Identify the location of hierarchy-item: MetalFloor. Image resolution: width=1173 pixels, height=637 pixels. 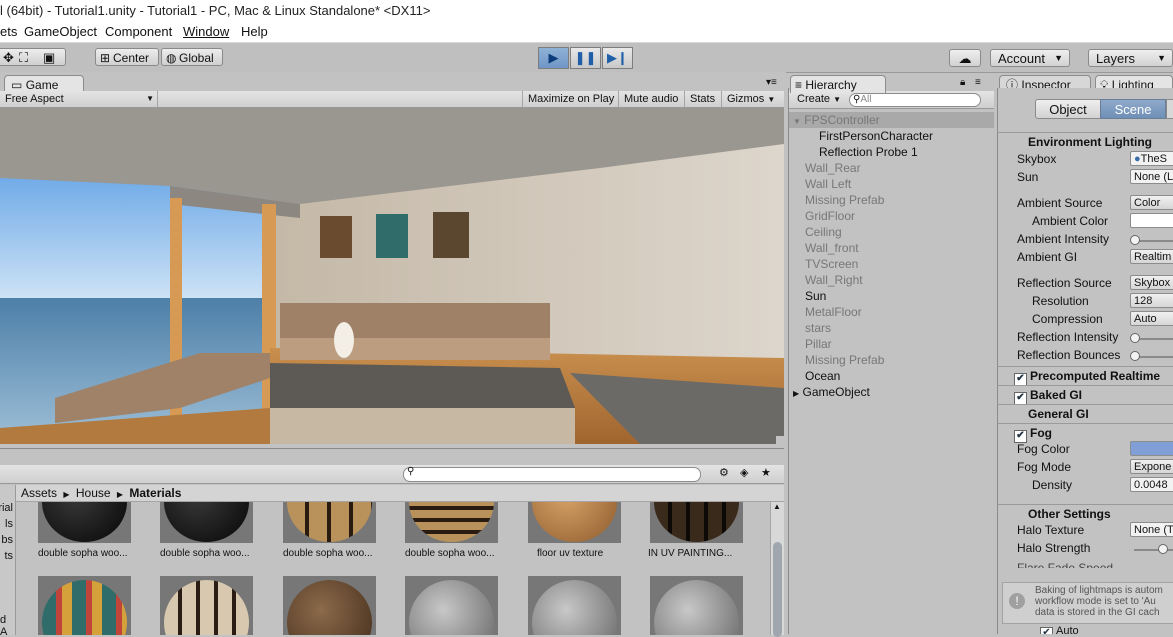
(891, 312).